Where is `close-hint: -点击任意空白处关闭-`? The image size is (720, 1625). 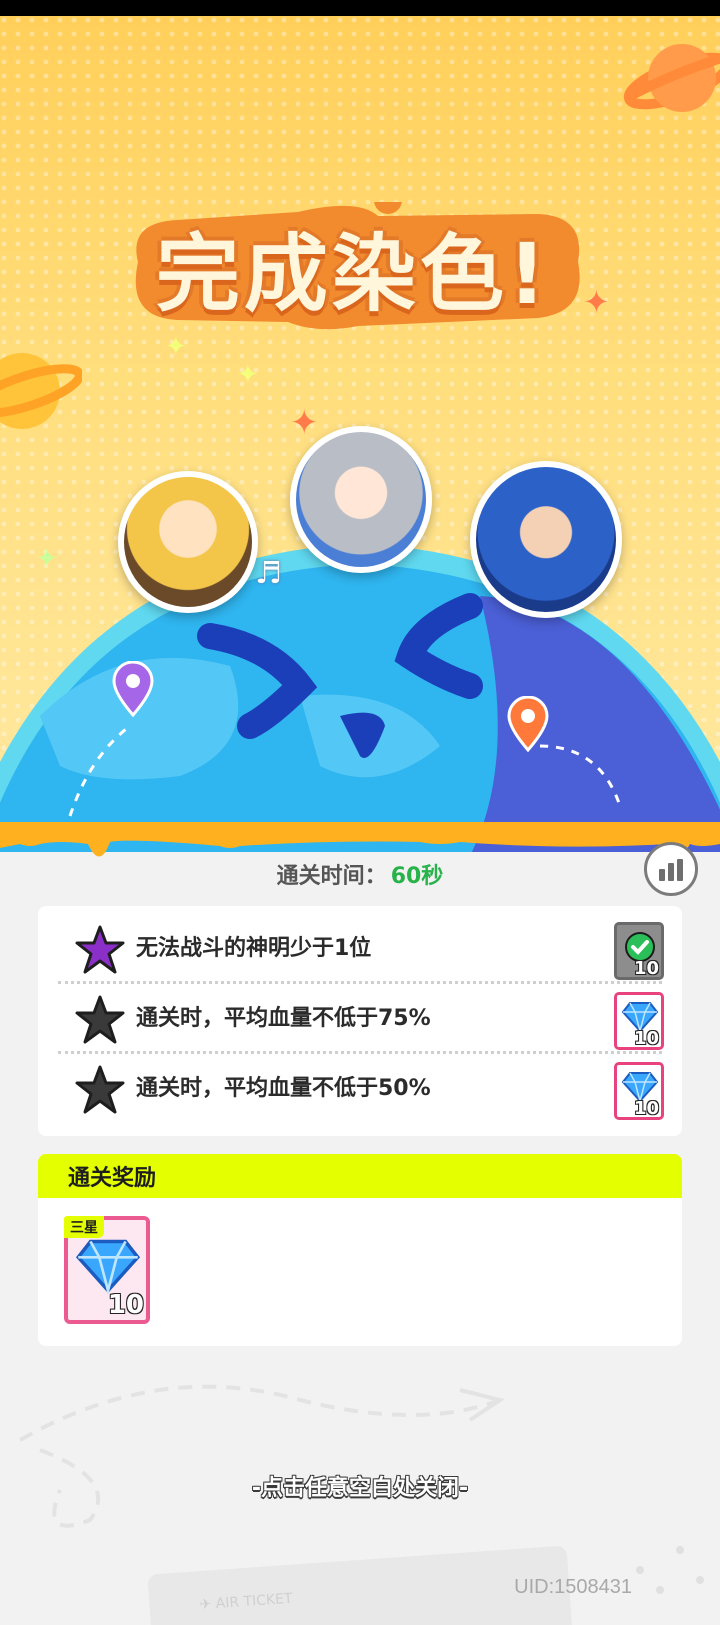 close-hint: -点击任意空白处关闭- is located at coordinates (360, 1486).